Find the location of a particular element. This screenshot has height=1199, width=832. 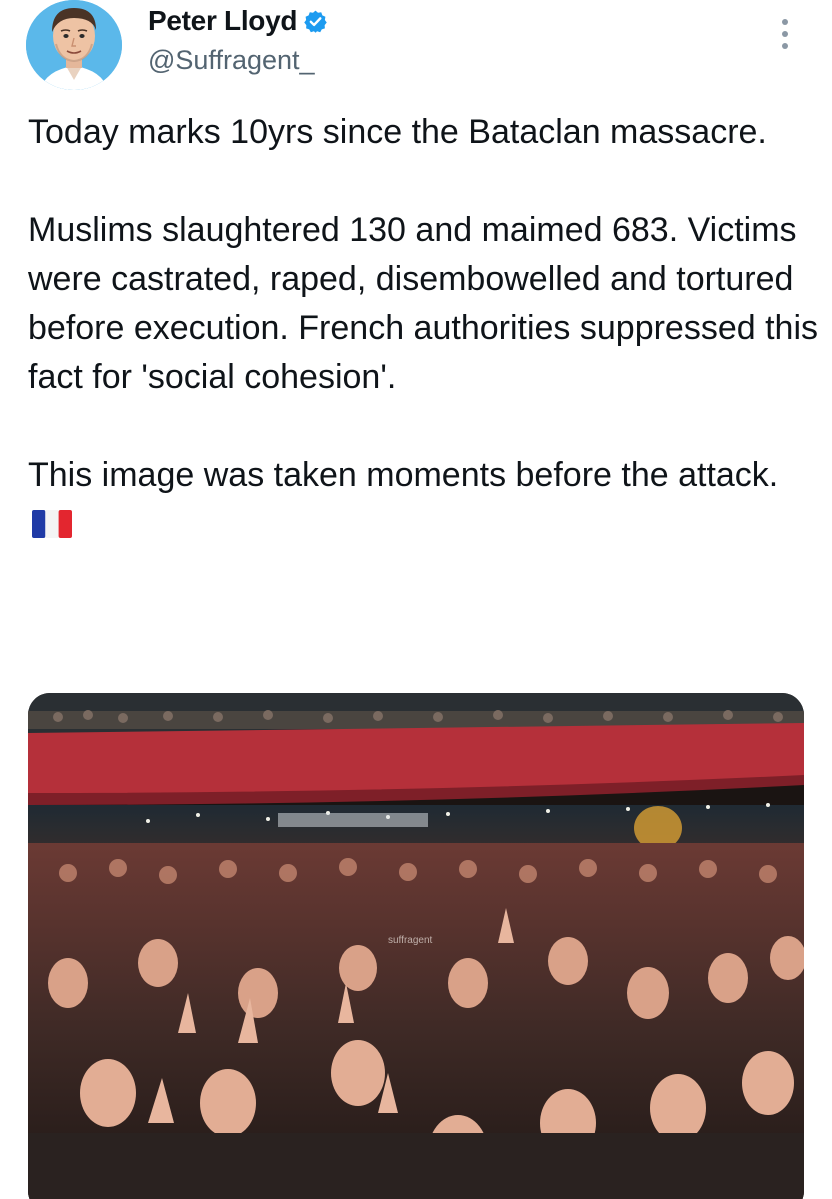

media-watermark: suffragent is located at coordinates (410, 940).